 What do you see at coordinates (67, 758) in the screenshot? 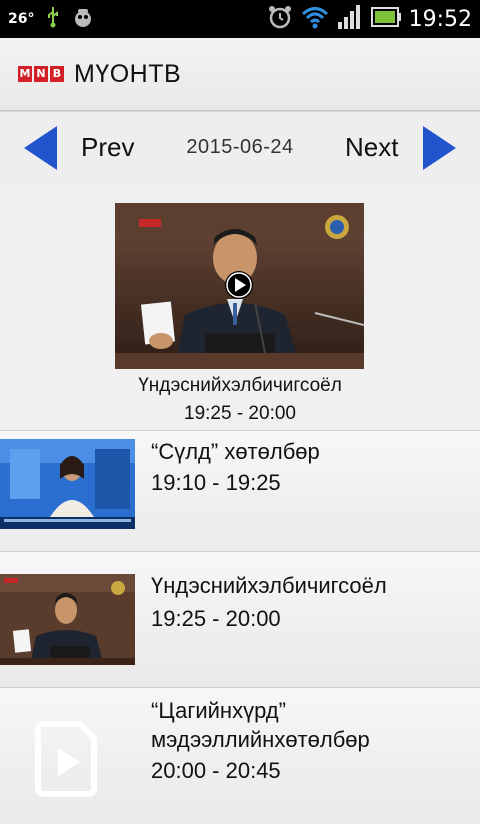
I see `video-file-icon` at bounding box center [67, 758].